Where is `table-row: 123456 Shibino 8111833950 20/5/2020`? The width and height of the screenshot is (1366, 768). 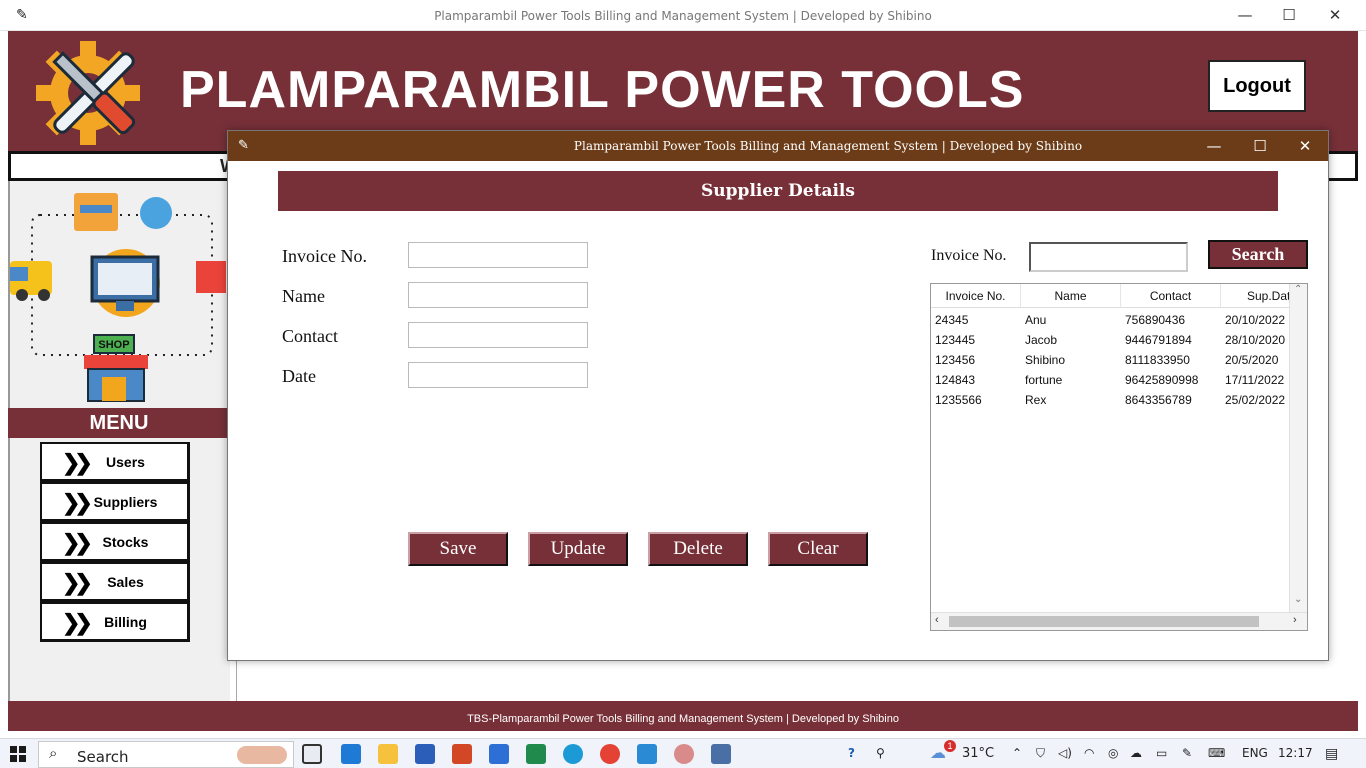
table-row: 123456 Shibino 8111833950 20/5/2020 is located at coordinates (1112, 360).